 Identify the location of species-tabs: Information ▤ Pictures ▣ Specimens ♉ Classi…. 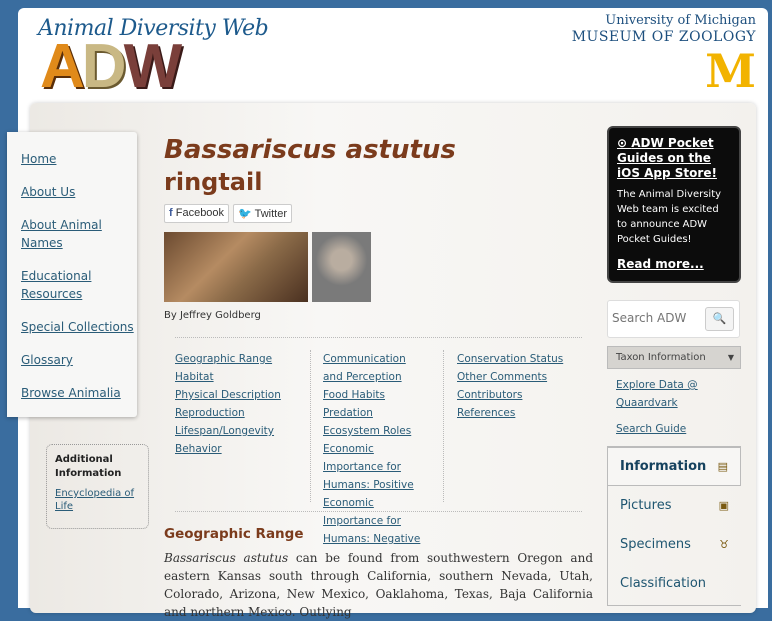
(674, 526).